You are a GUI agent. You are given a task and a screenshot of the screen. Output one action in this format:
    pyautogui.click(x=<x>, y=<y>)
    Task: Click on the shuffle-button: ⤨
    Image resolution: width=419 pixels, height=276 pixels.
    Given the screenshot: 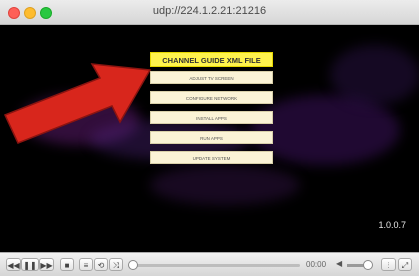 What is the action you would take?
    pyautogui.click(x=116, y=264)
    